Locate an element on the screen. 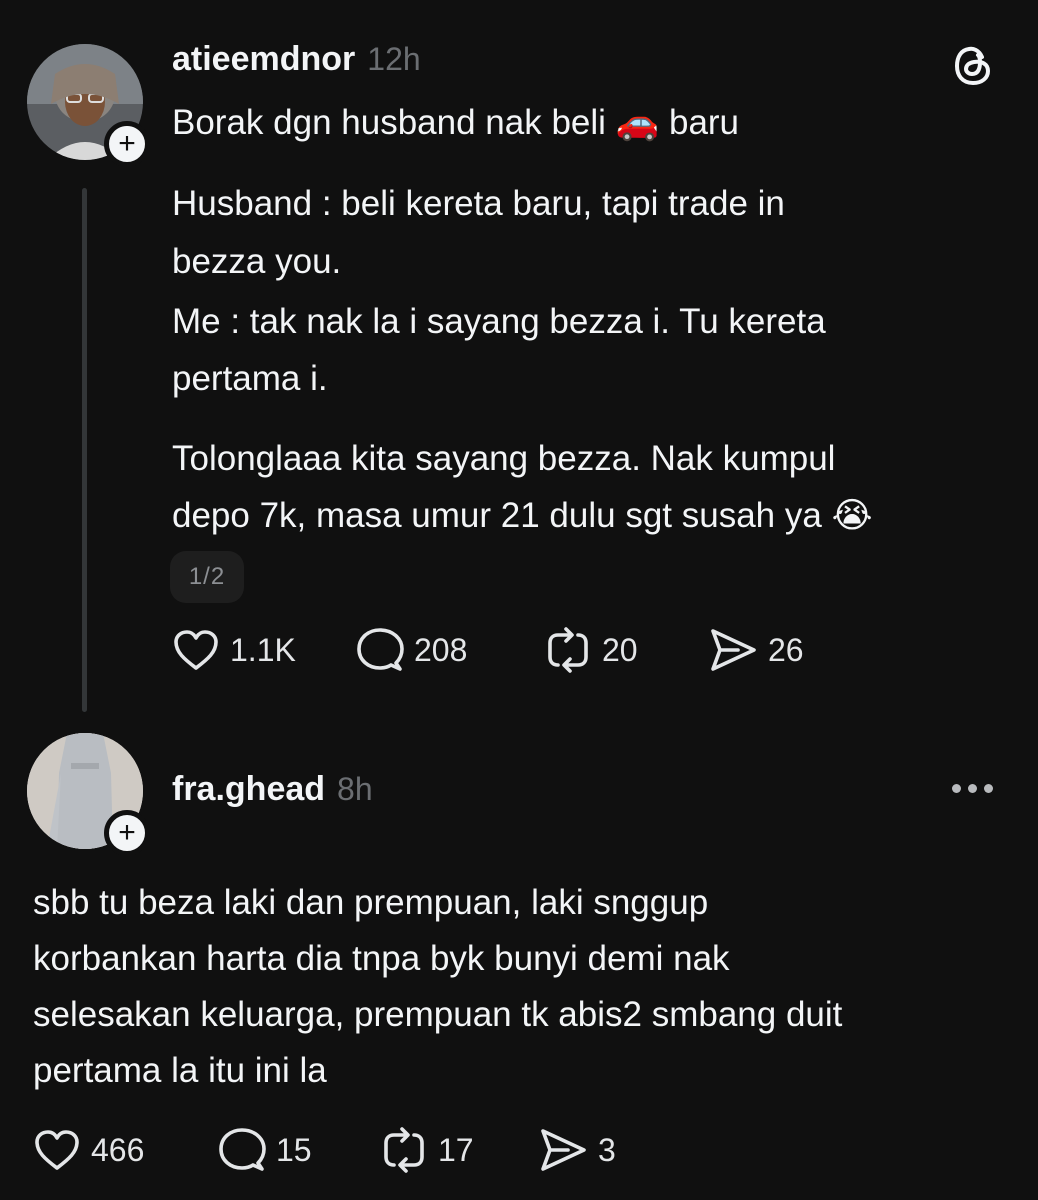  post-share-button: 26 is located at coordinates (756, 650).